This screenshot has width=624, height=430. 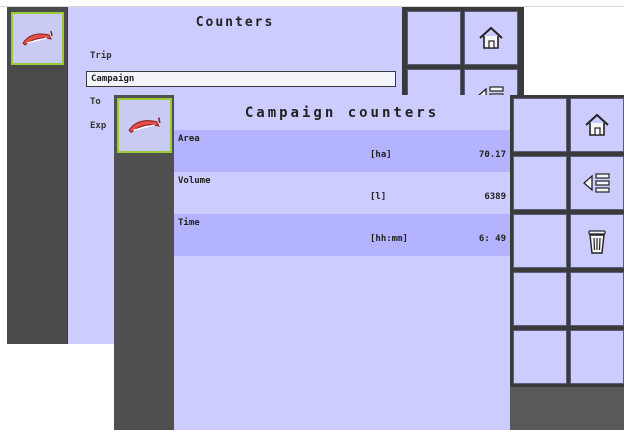 I want to click on counter-label: Area, so click(x=189, y=139).